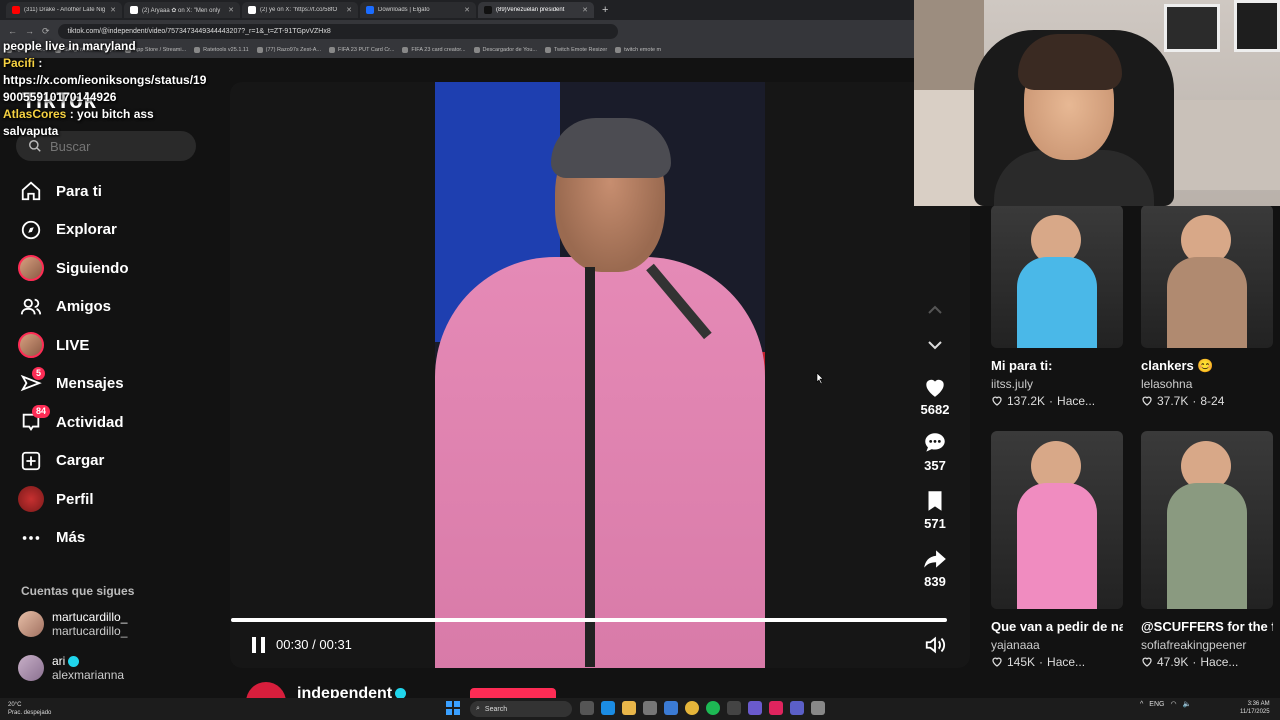 The width and height of the screenshot is (1280, 720). I want to click on windows-start-icon, so click(453, 708).